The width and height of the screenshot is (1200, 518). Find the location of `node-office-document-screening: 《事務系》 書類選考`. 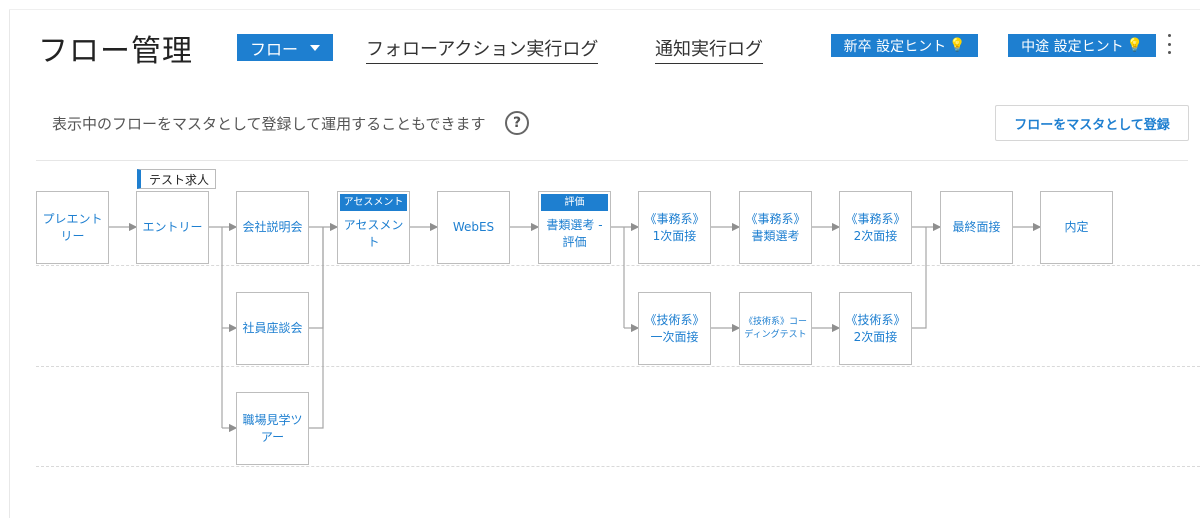

node-office-document-screening: 《事務系》 書類選考 is located at coordinates (775, 227).